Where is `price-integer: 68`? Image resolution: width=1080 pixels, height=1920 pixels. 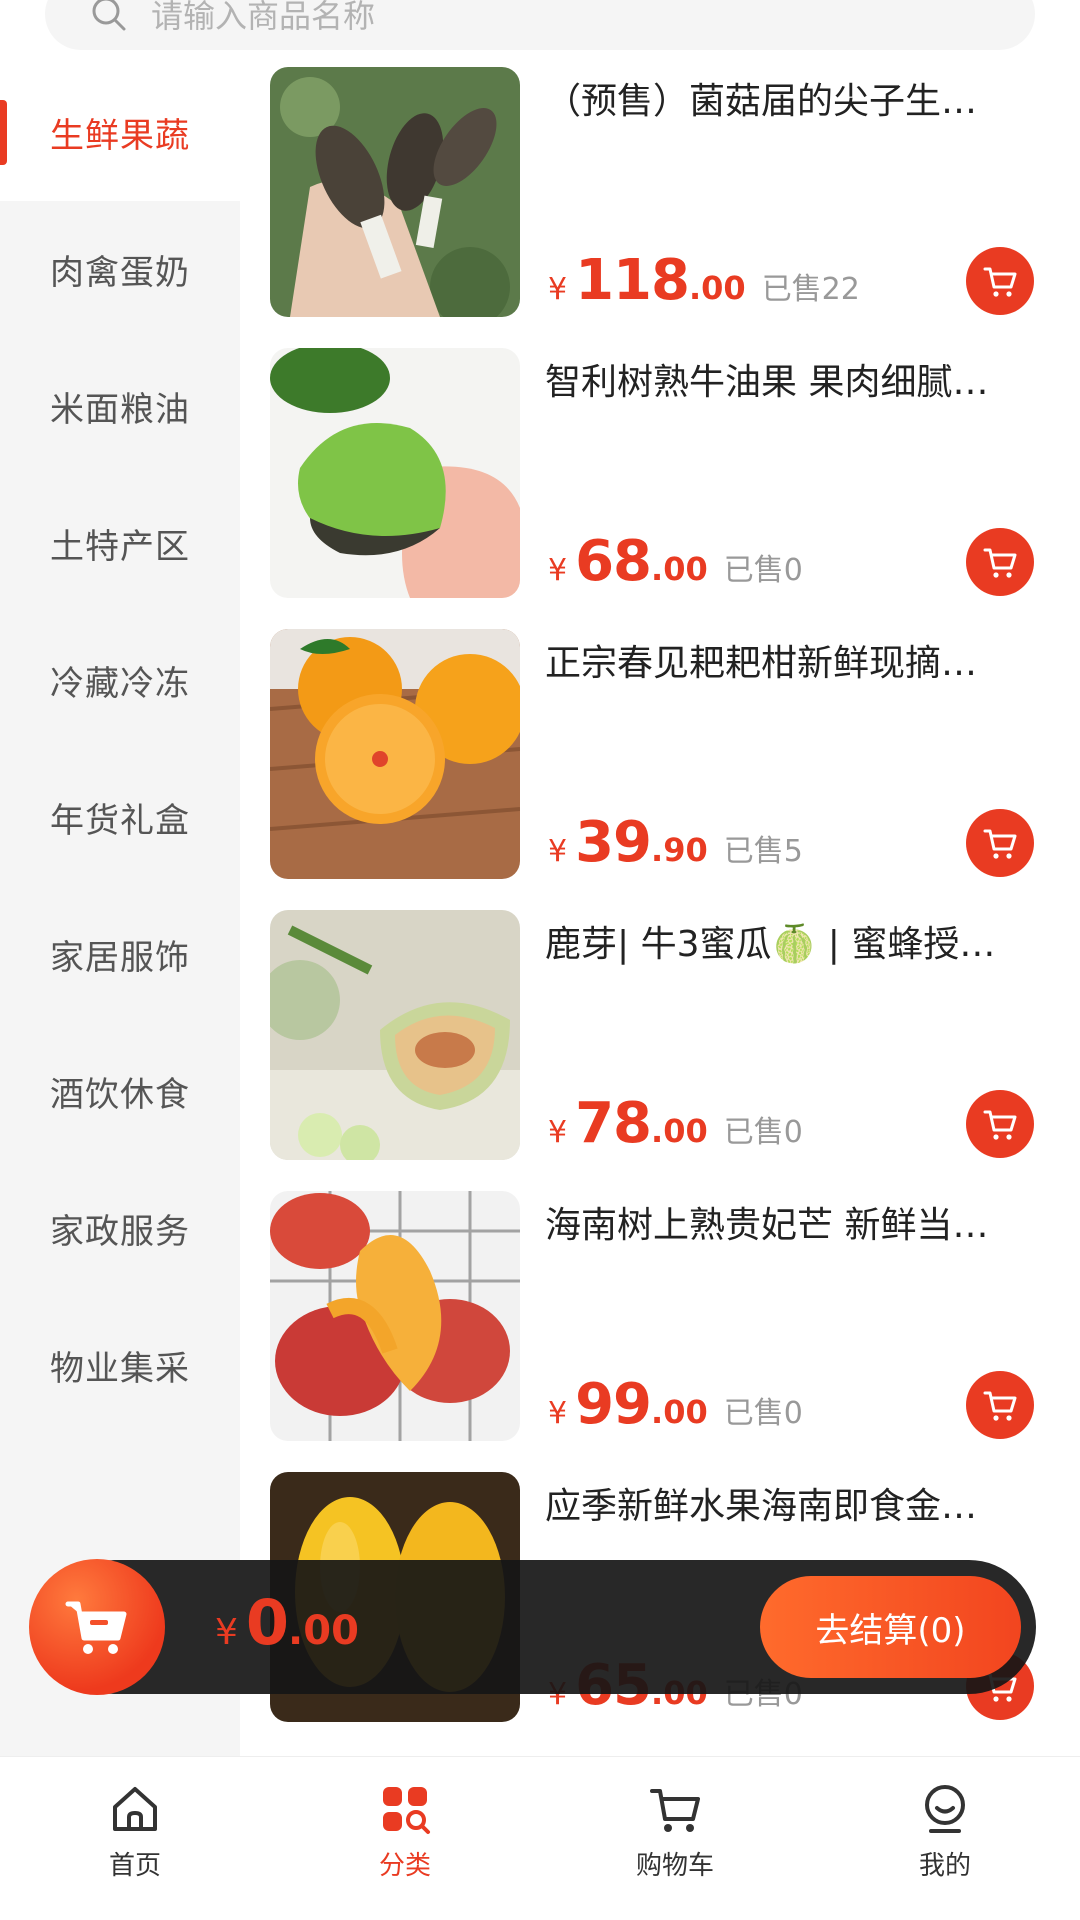 price-integer: 68 is located at coordinates (613, 561).